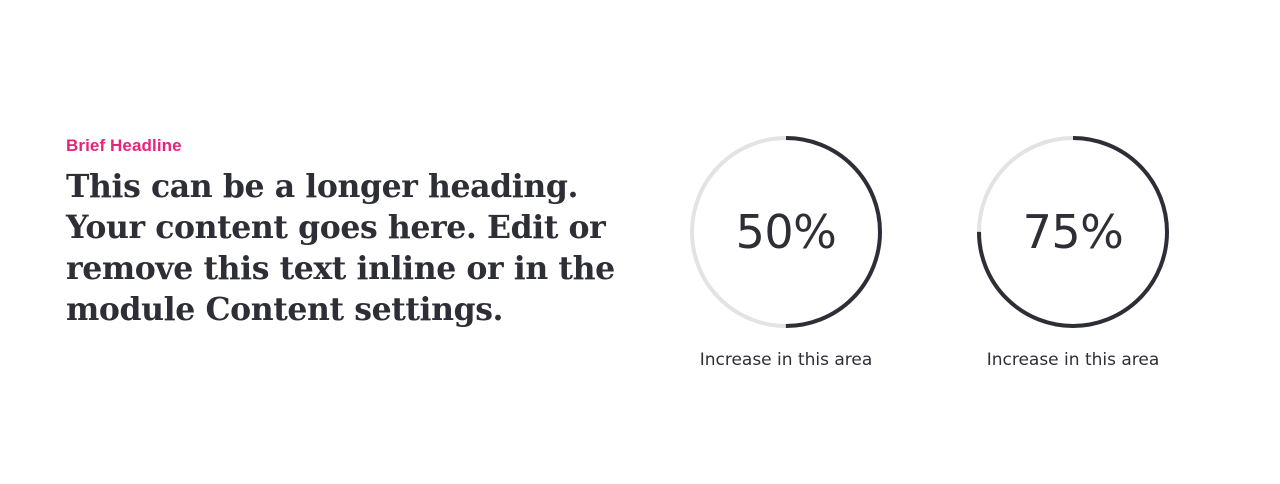 Image resolution: width=1280 pixels, height=484 pixels. I want to click on stat-value: 50%, so click(786, 232).